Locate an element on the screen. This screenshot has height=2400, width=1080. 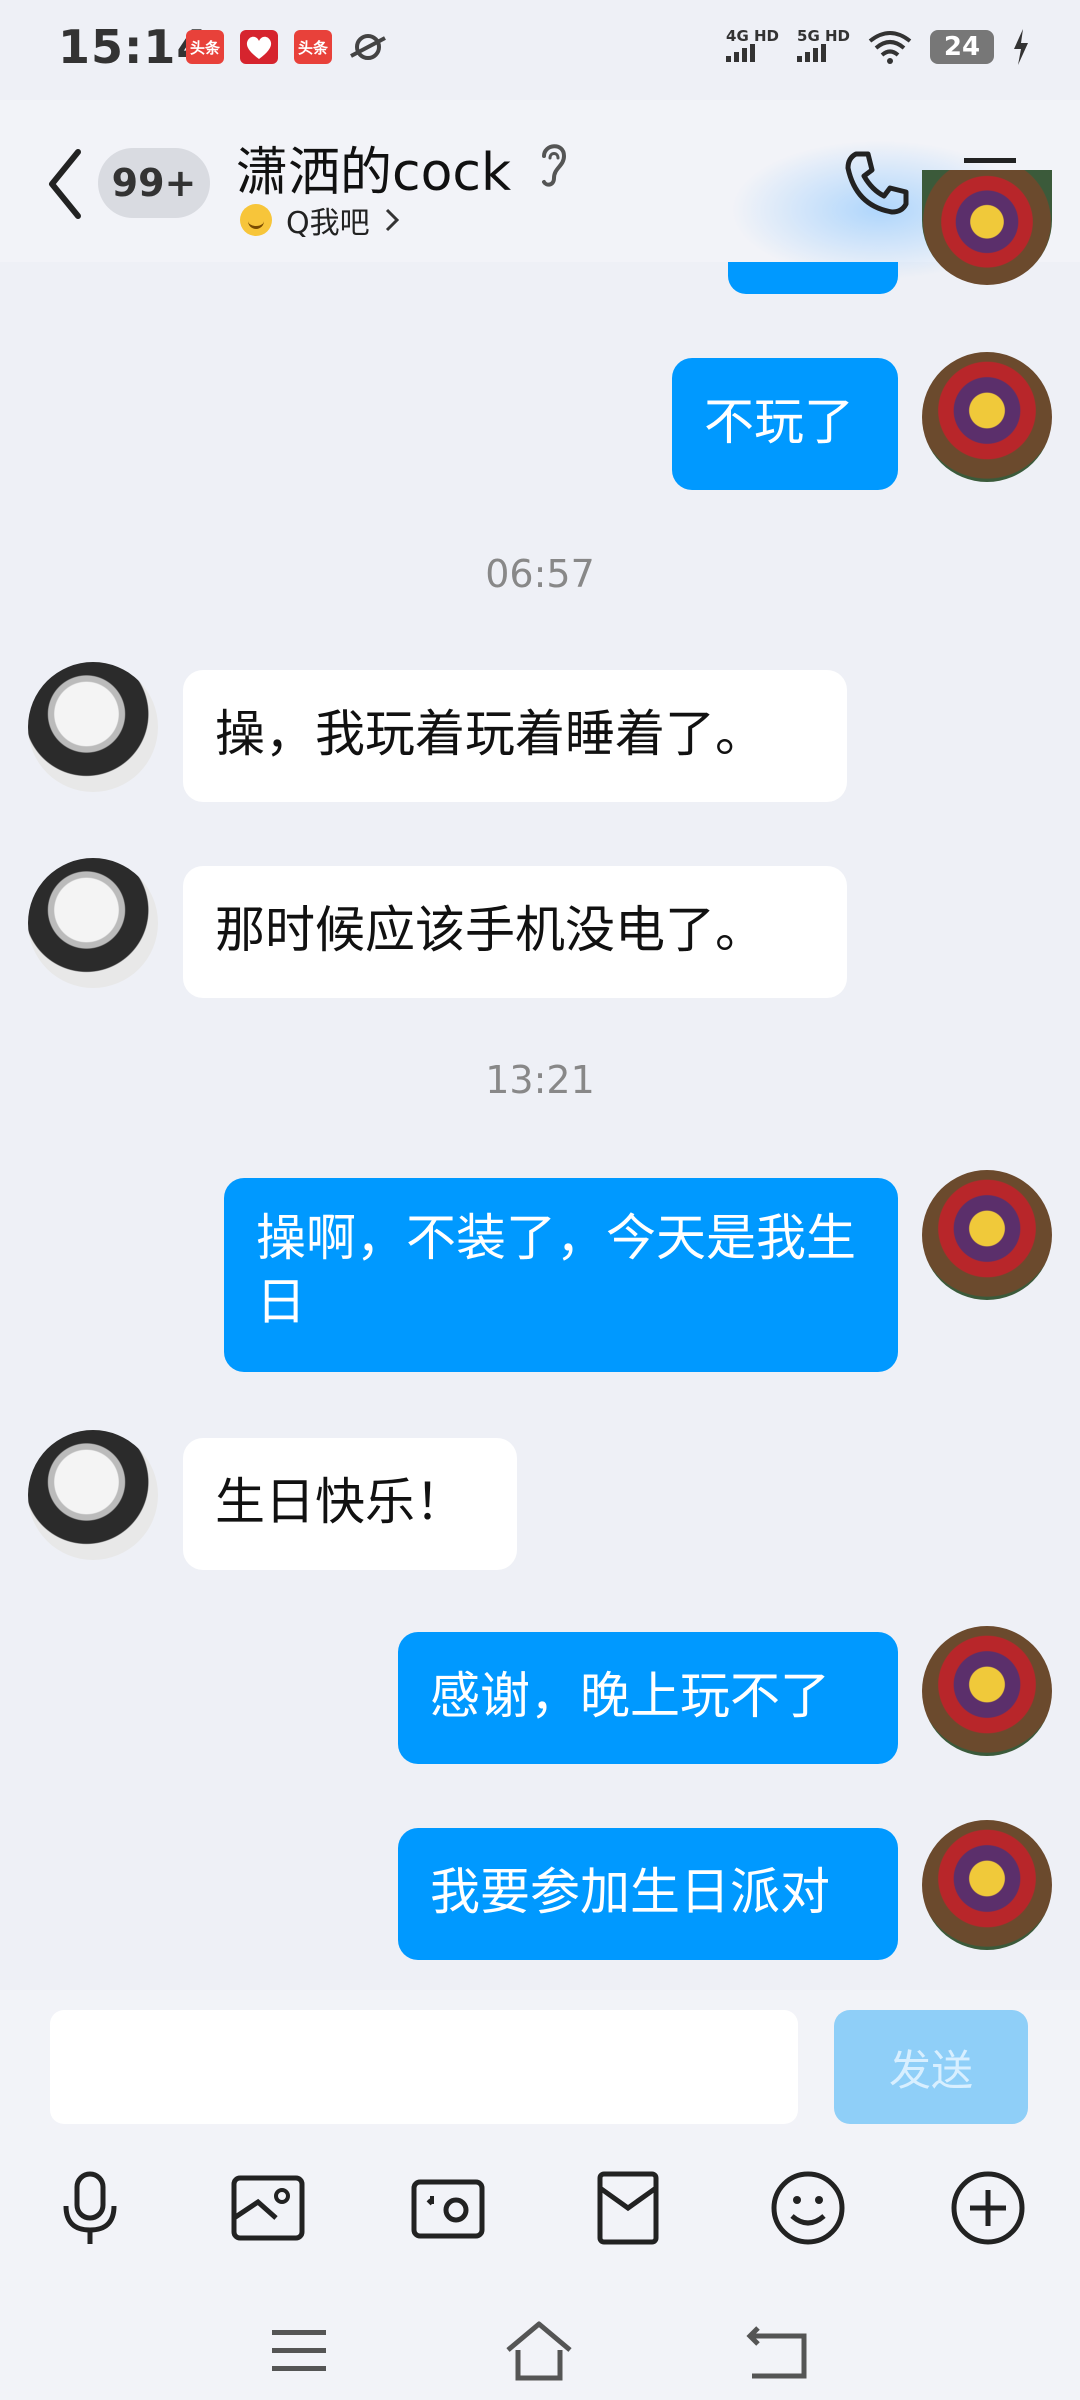
message-bubble-in: 操，我玩着玩着睡着了。 is located at coordinates (515, 736).